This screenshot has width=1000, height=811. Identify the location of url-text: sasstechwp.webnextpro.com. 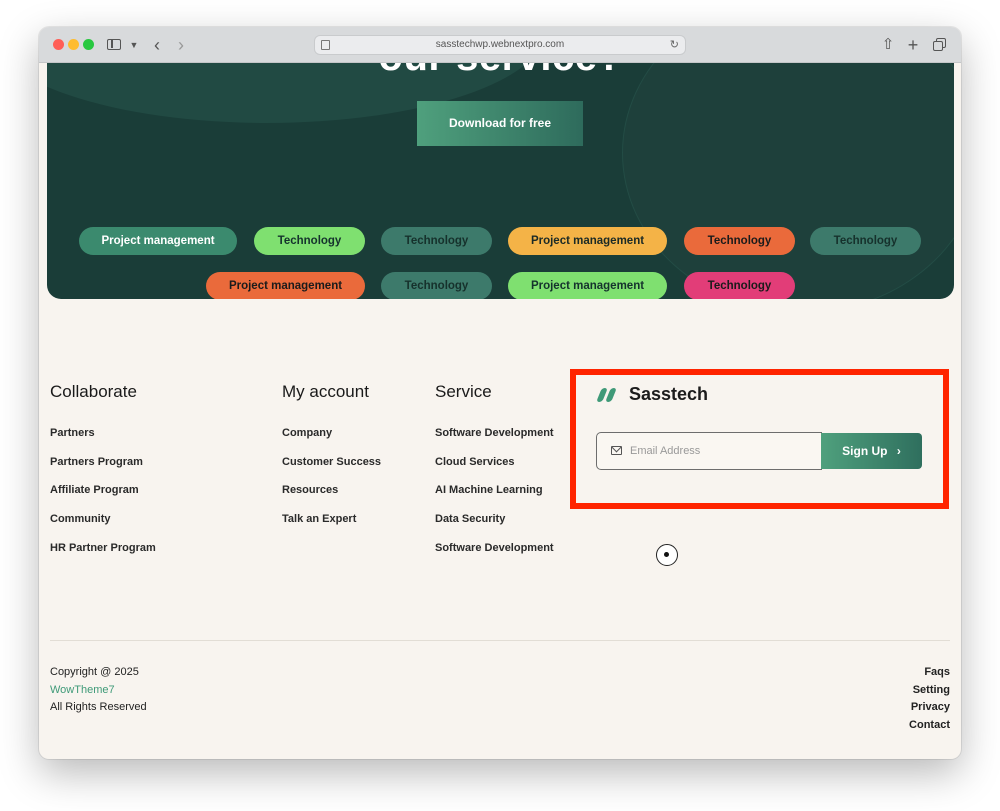
(500, 44).